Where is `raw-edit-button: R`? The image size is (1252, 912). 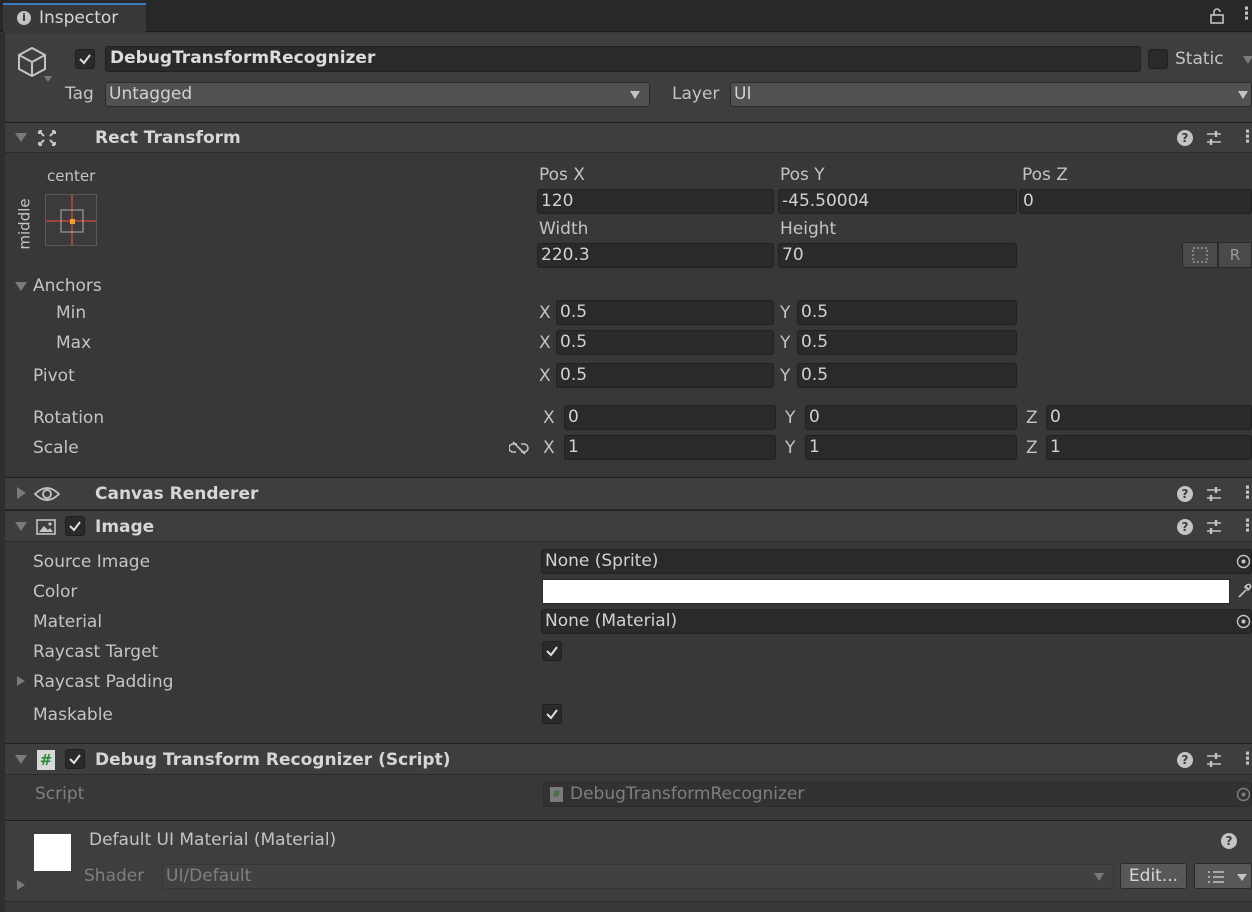
raw-edit-button: R is located at coordinates (1235, 255).